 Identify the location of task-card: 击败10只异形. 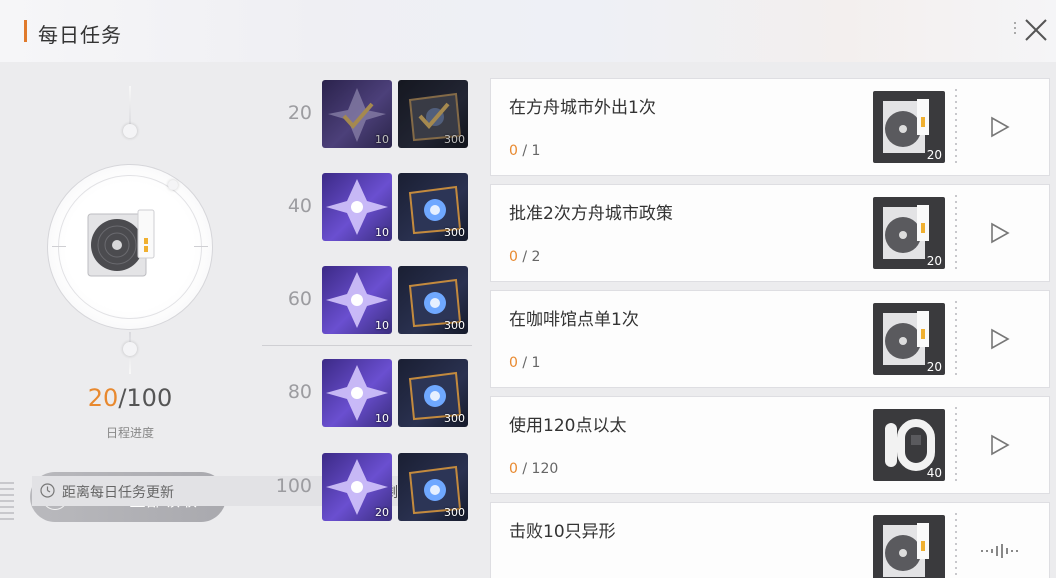
(770, 540).